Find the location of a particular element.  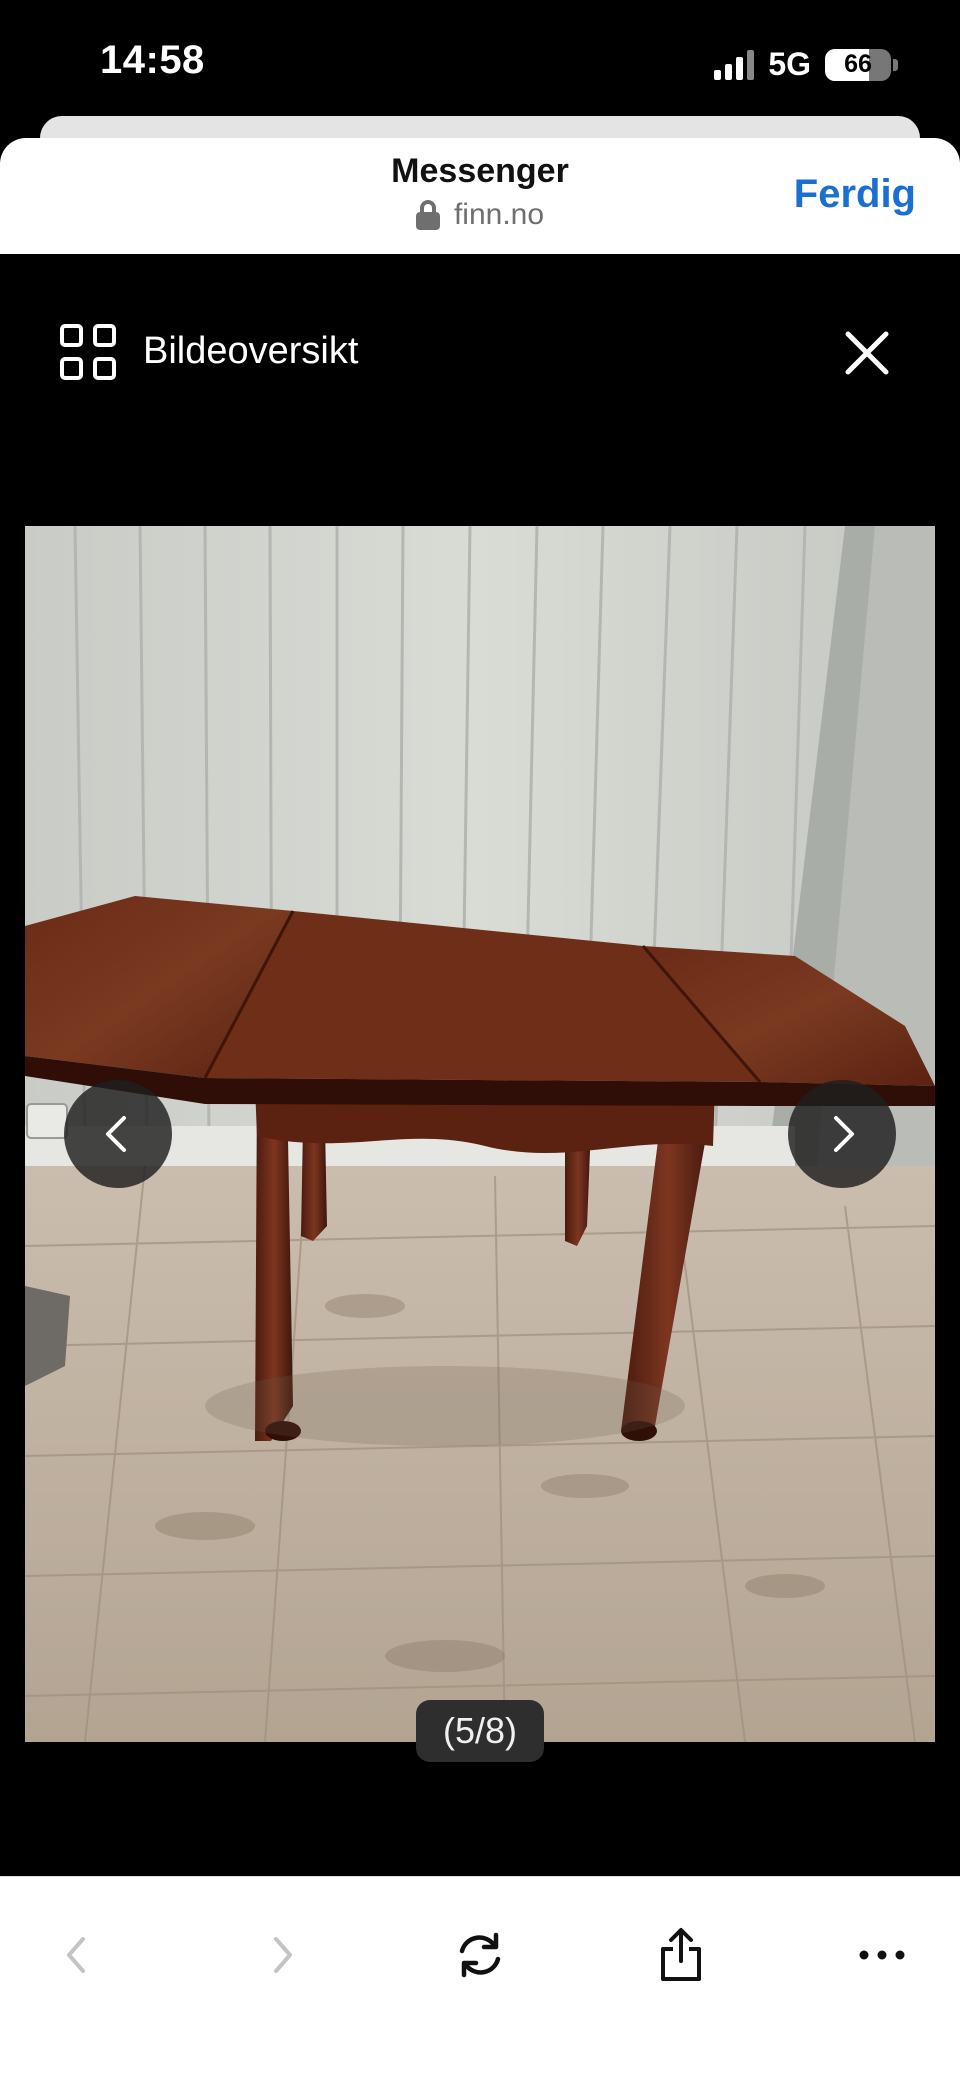

lock-icon is located at coordinates (427, 215).